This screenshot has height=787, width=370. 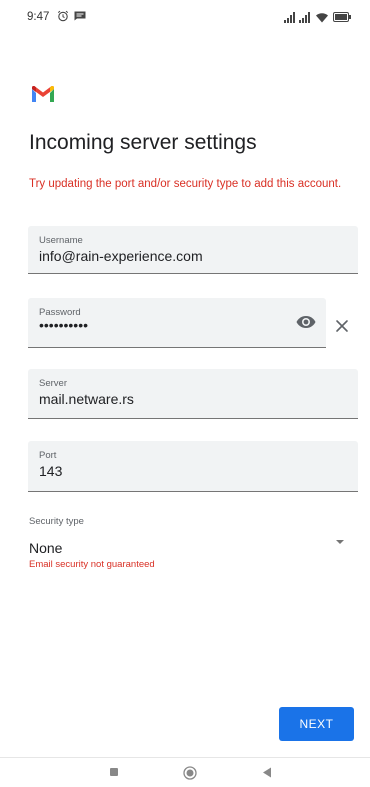 I want to click on page-title: Incoming server settings, so click(x=143, y=142).